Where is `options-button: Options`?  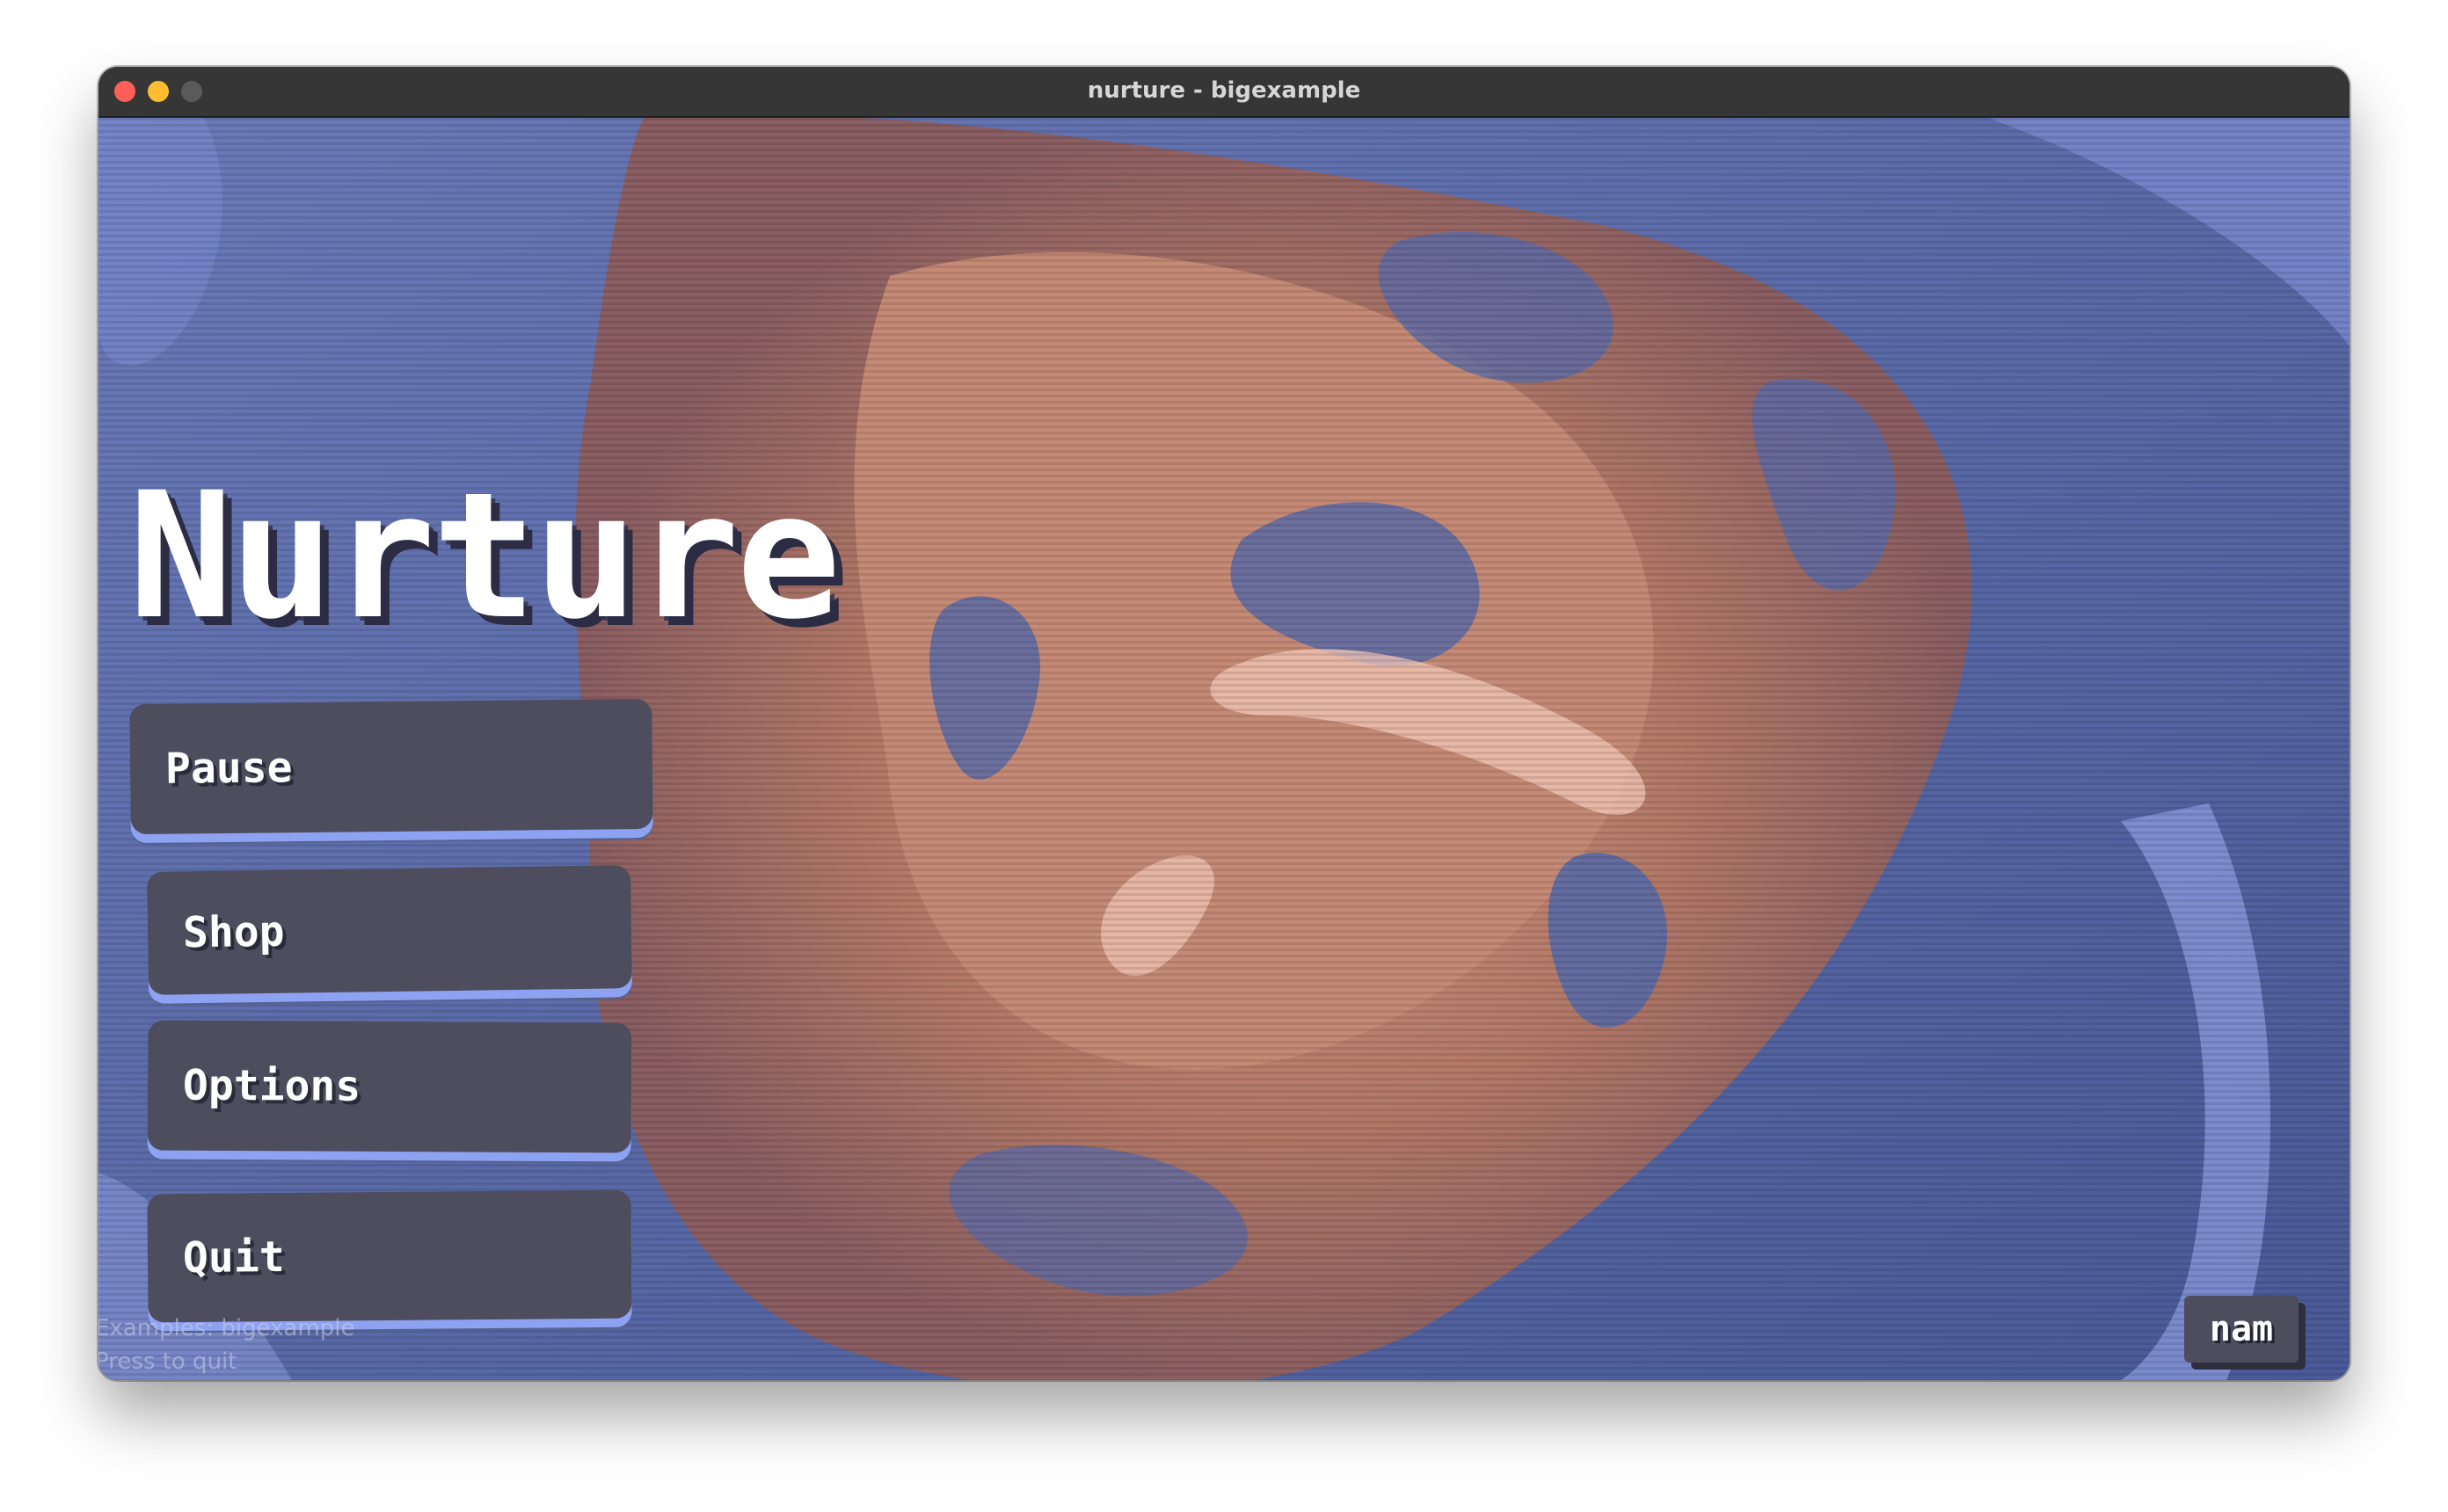
options-button: Options is located at coordinates (389, 1086).